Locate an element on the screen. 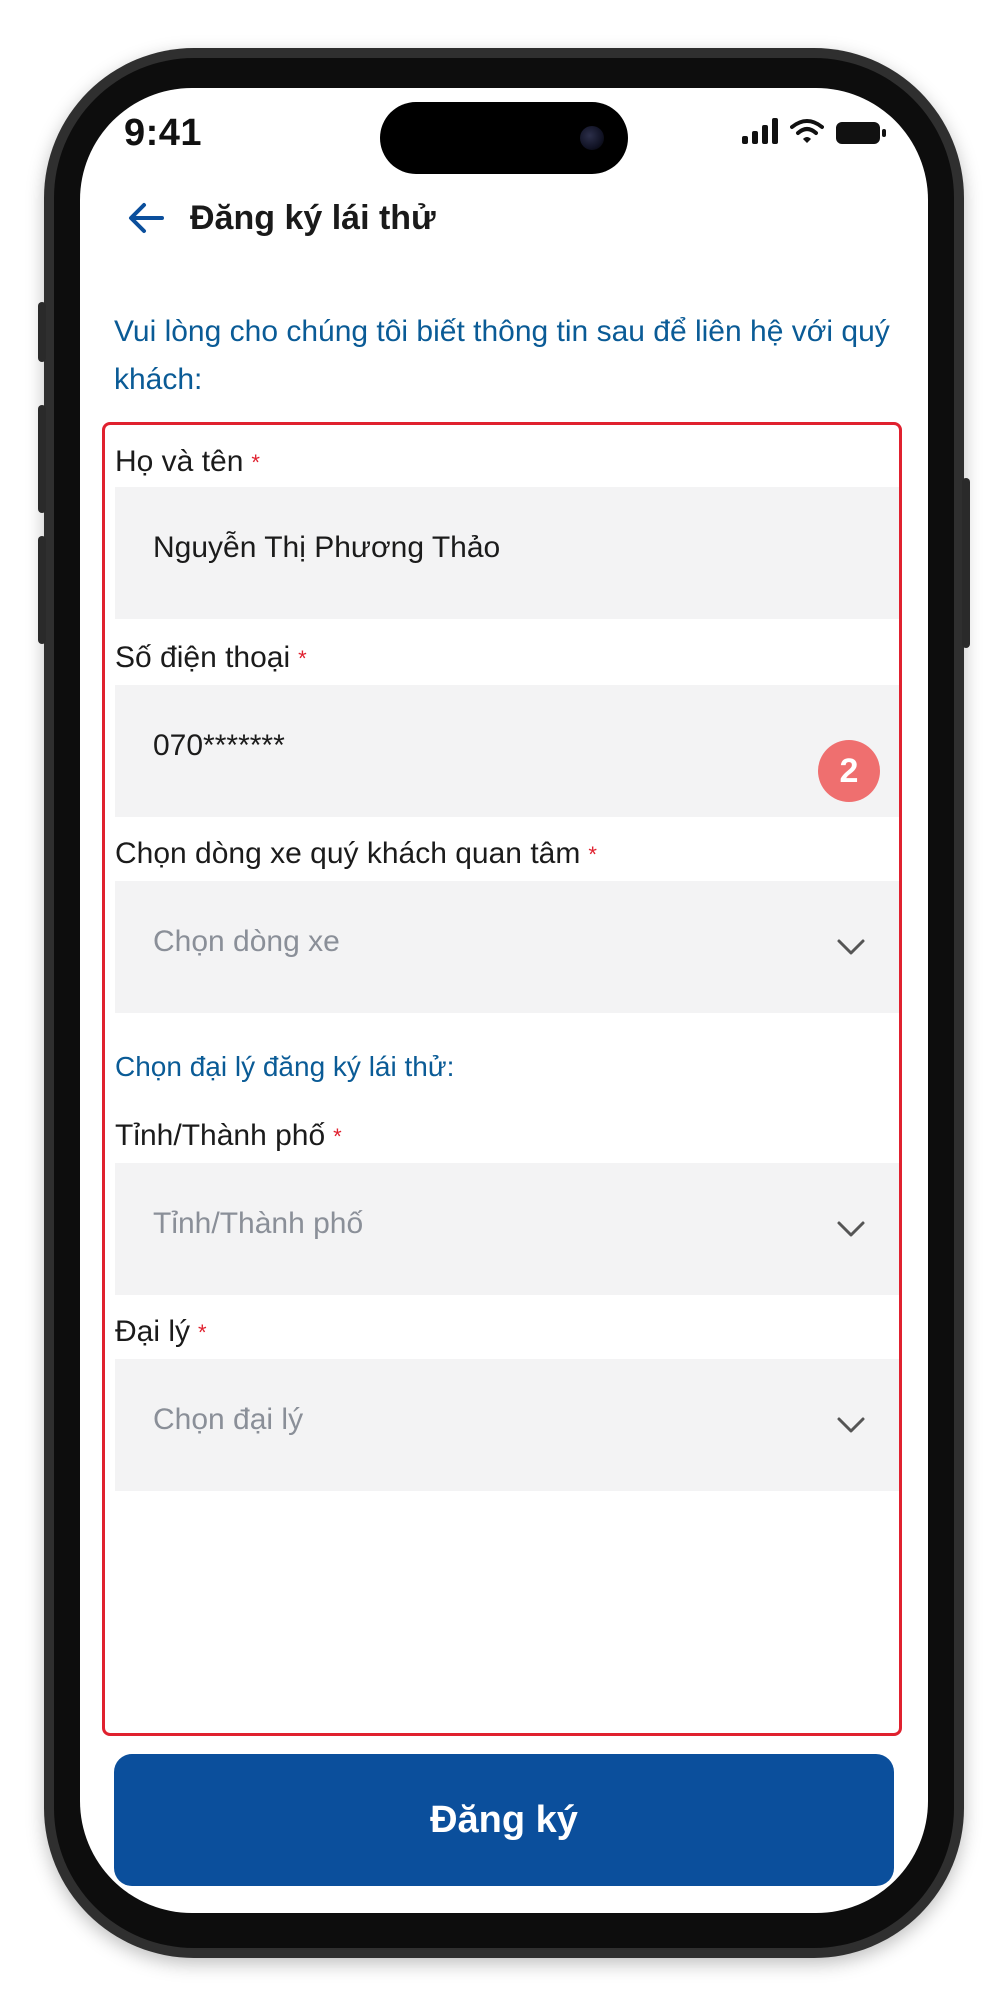 This screenshot has height=1999, width=1008. phone-field: 070******* is located at coordinates (507, 751).